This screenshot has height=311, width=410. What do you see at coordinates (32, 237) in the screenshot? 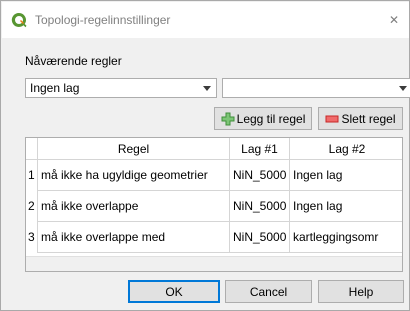
I see `row-number: 3` at bounding box center [32, 237].